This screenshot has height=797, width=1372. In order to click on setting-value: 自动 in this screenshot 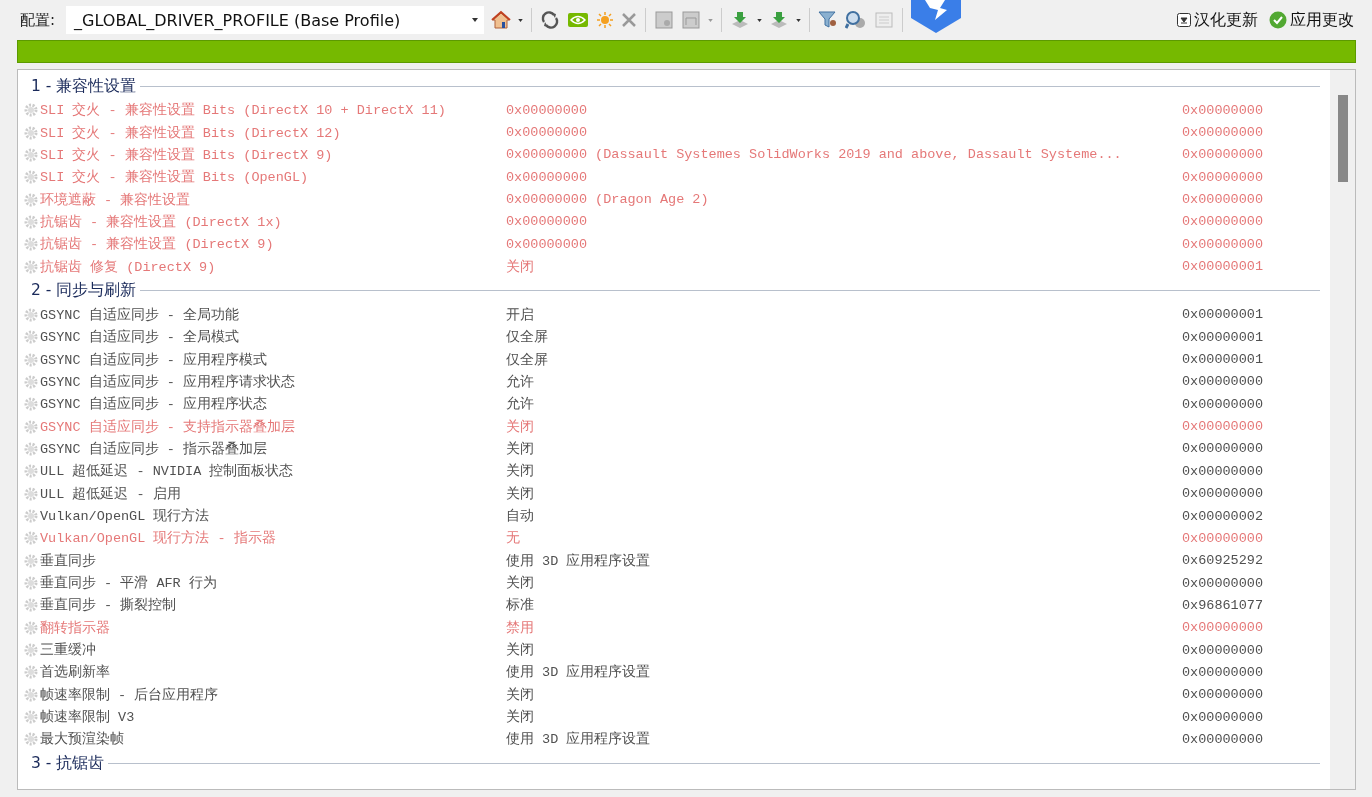, I will do `click(844, 516)`.